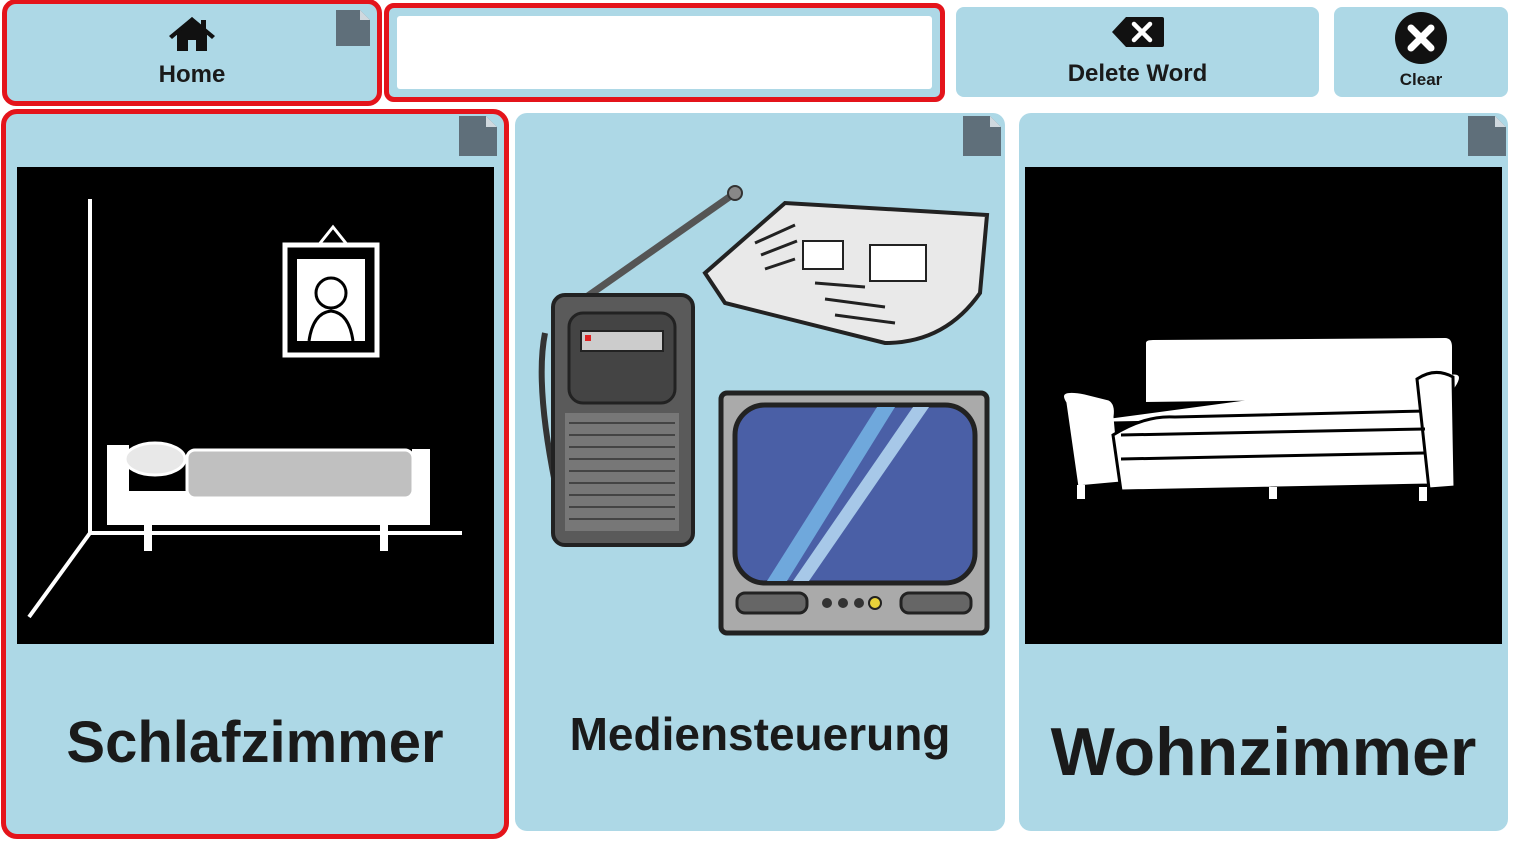 The height and width of the screenshot is (844, 1519). What do you see at coordinates (1263, 752) in the screenshot?
I see `tile-label: Wohnzimmer` at bounding box center [1263, 752].